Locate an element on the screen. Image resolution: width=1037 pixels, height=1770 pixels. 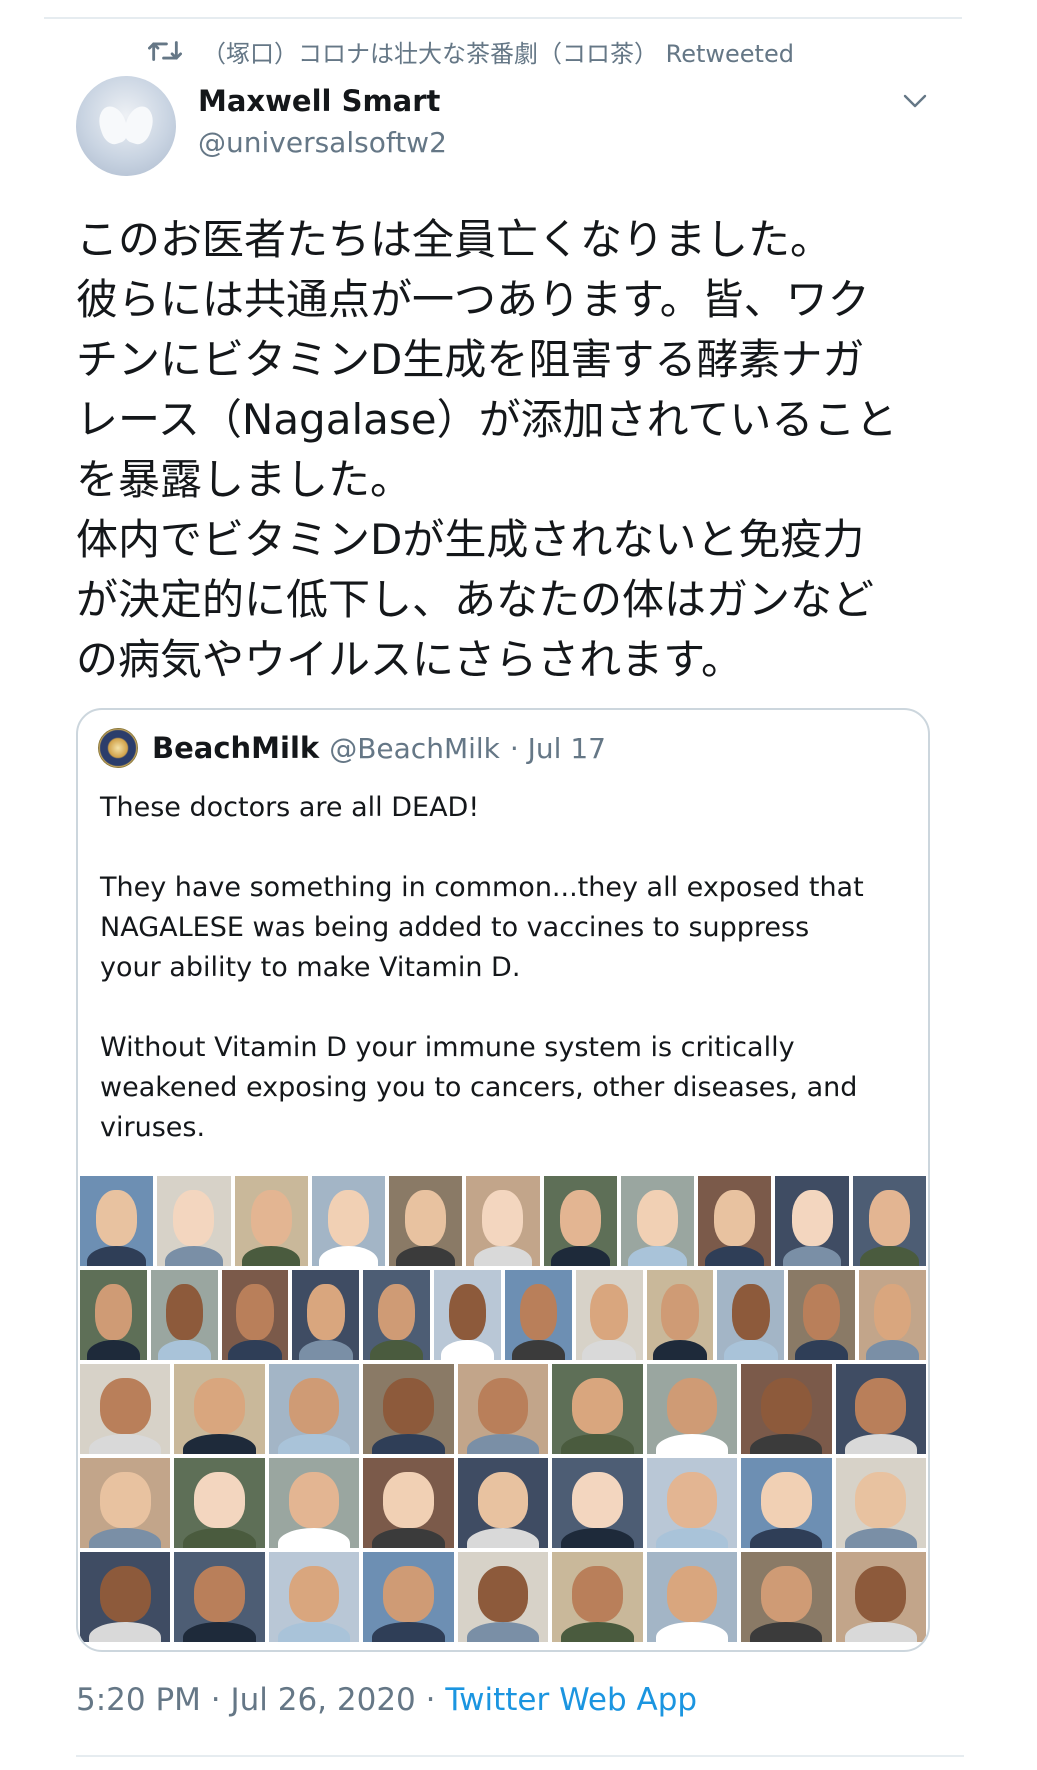
tweet-line: の病気やウイルスにさらされます。 is located at coordinates (409, 659).